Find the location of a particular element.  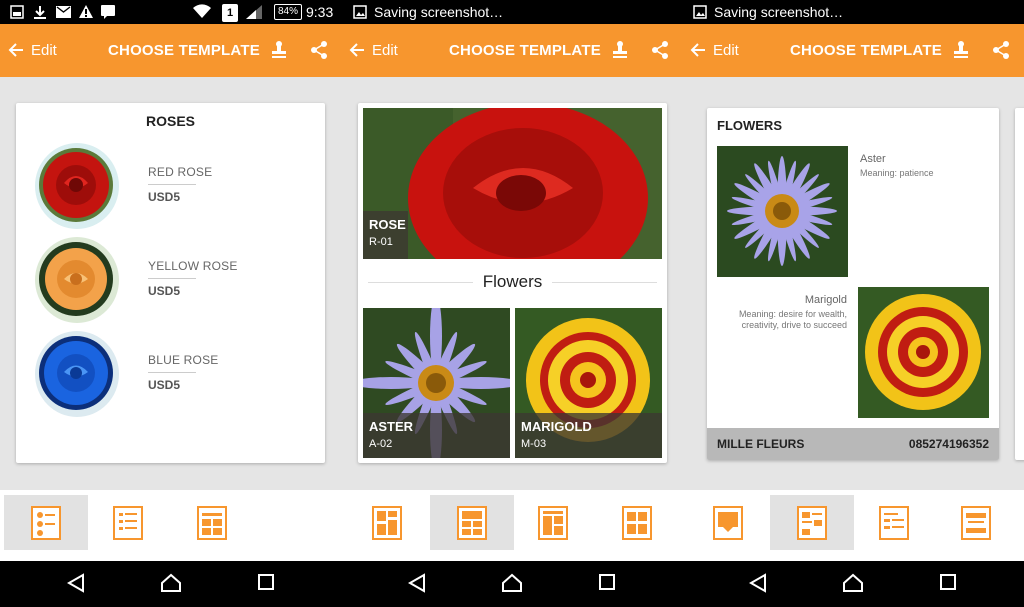

template-card-icon is located at coordinates (976, 522).